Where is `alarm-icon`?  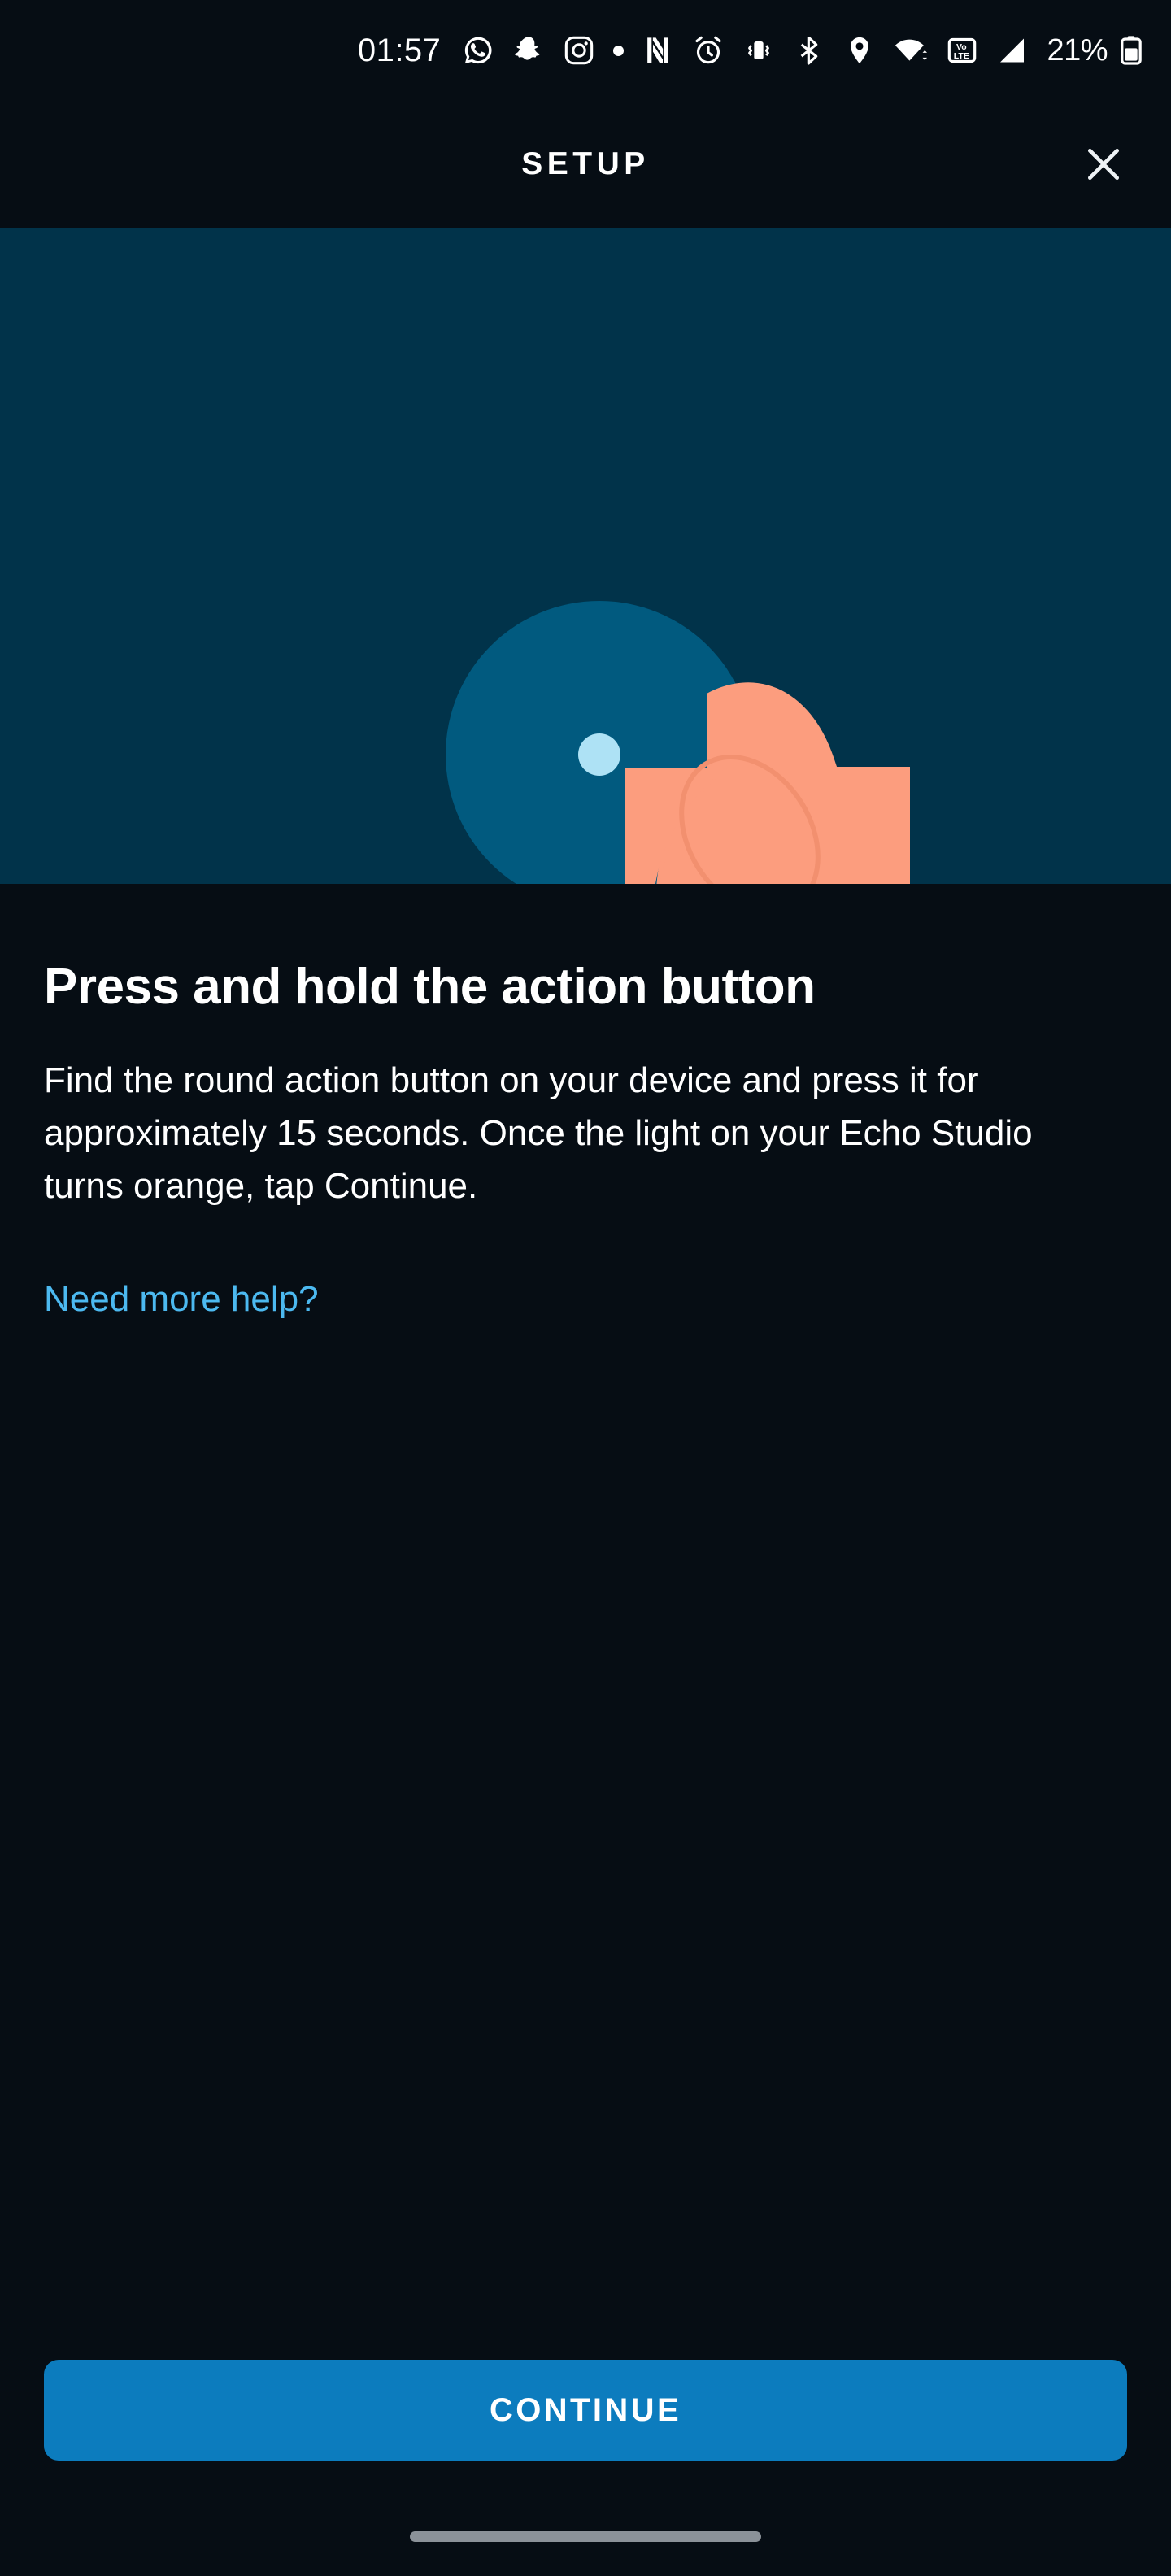 alarm-icon is located at coordinates (709, 51).